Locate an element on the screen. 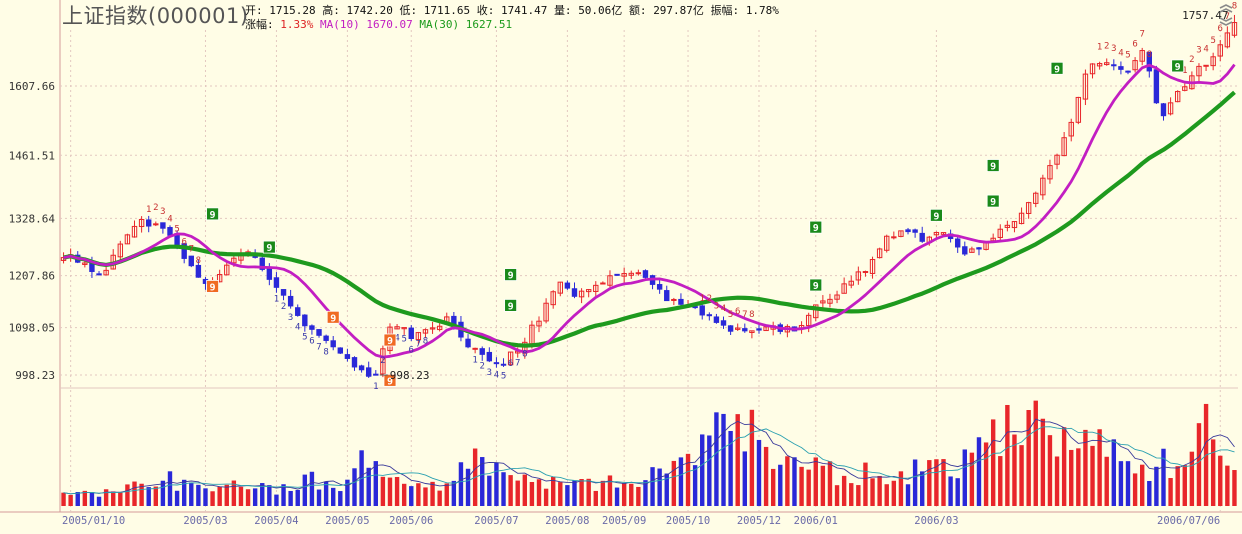 The height and width of the screenshot is (534, 1242). x-tick-label: 2005/05 is located at coordinates (347, 521).